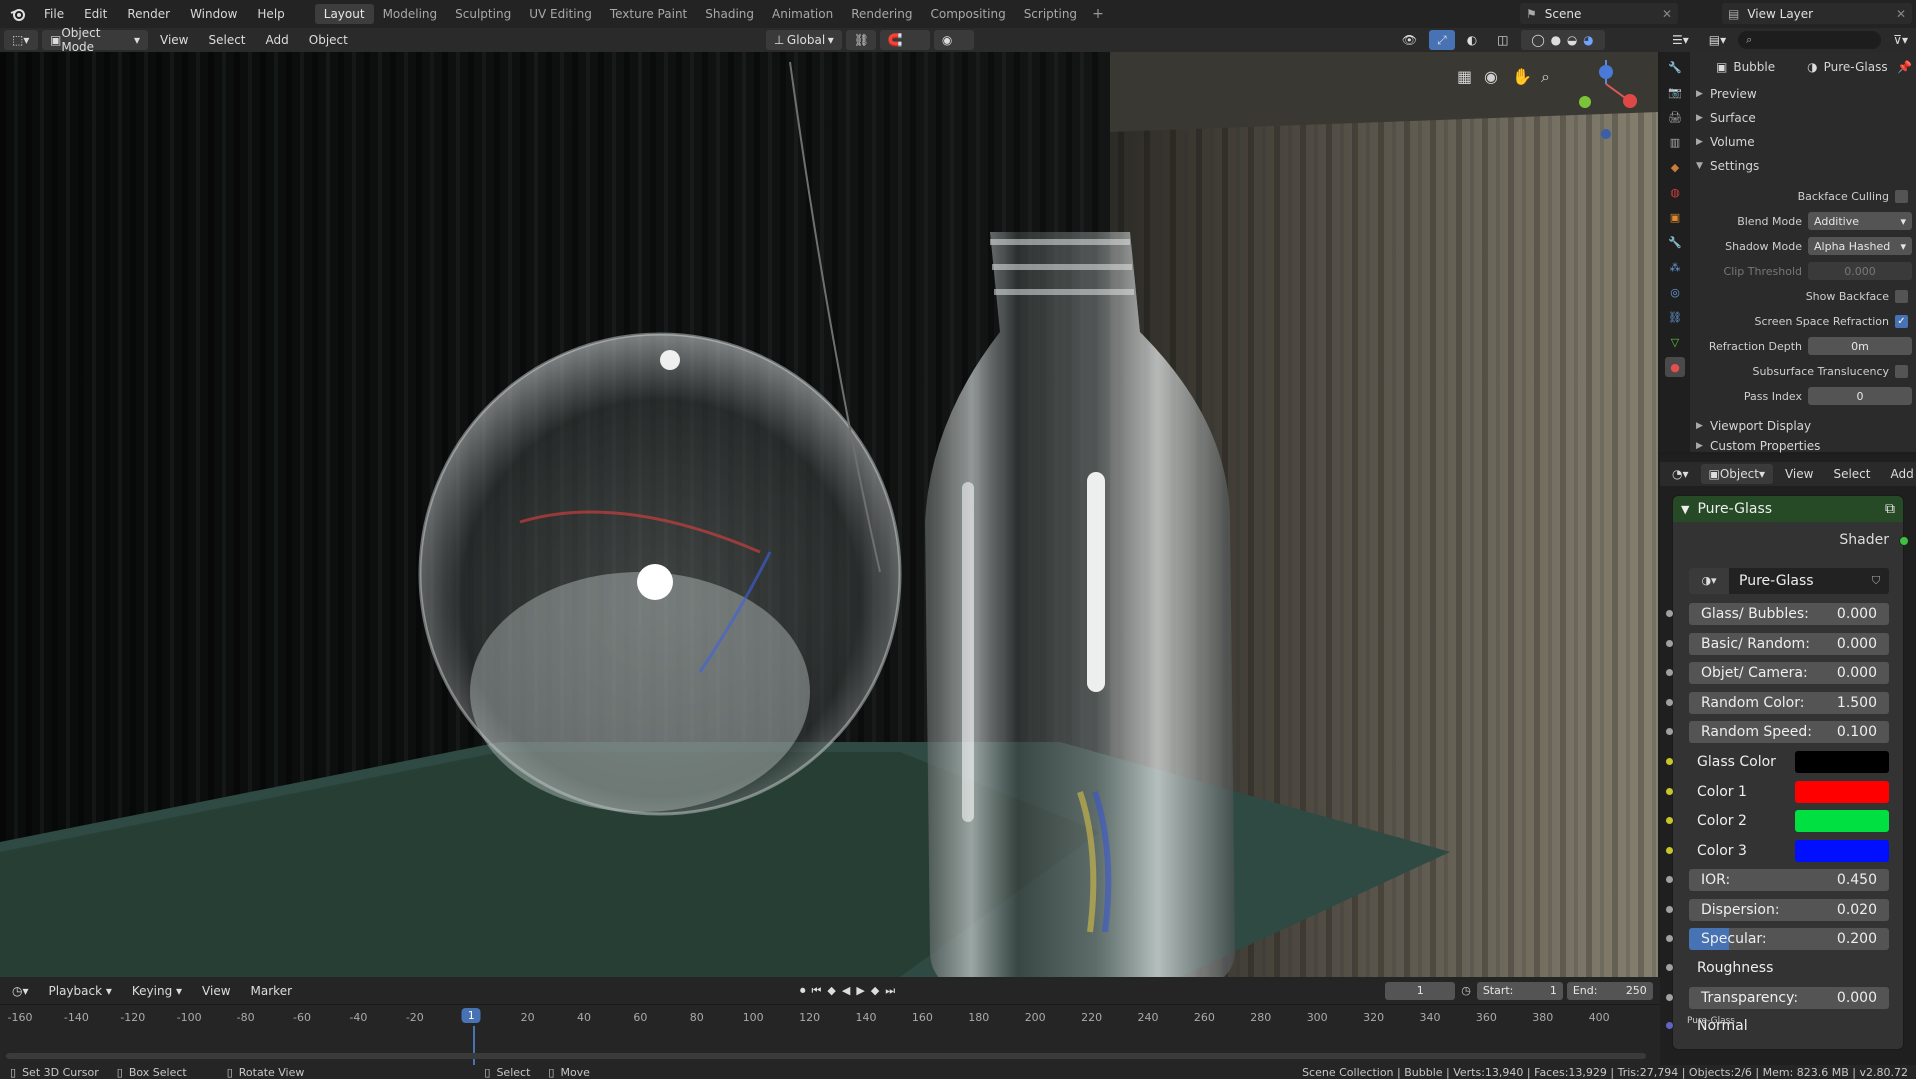  Describe the element at coordinates (1860, 271) in the screenshot. I see `clip-threshold-field: 0.000` at that location.